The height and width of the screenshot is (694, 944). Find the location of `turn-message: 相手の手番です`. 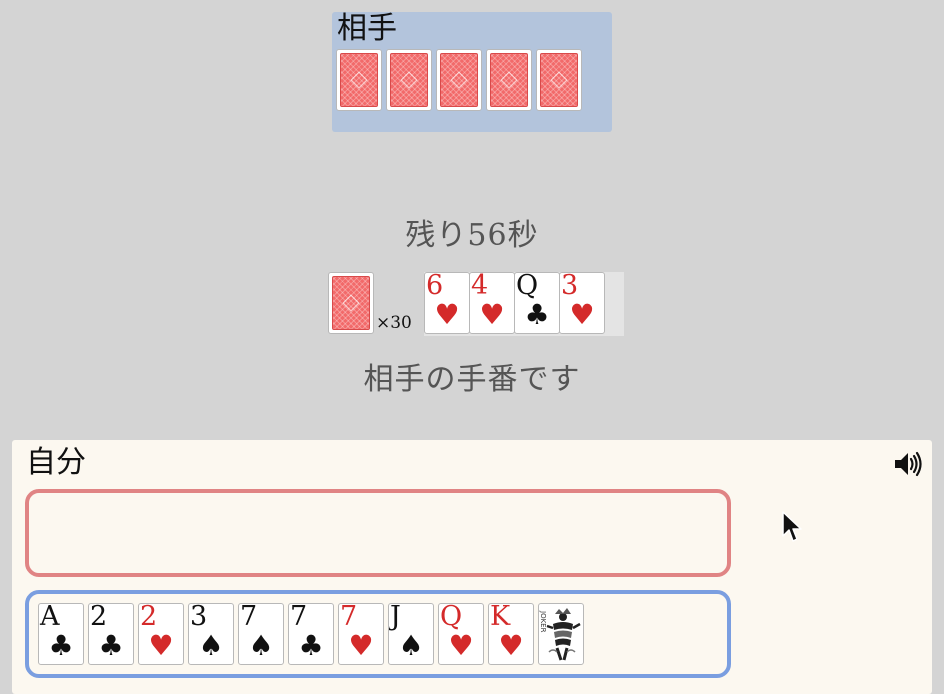

turn-message: 相手の手番です is located at coordinates (472, 379).